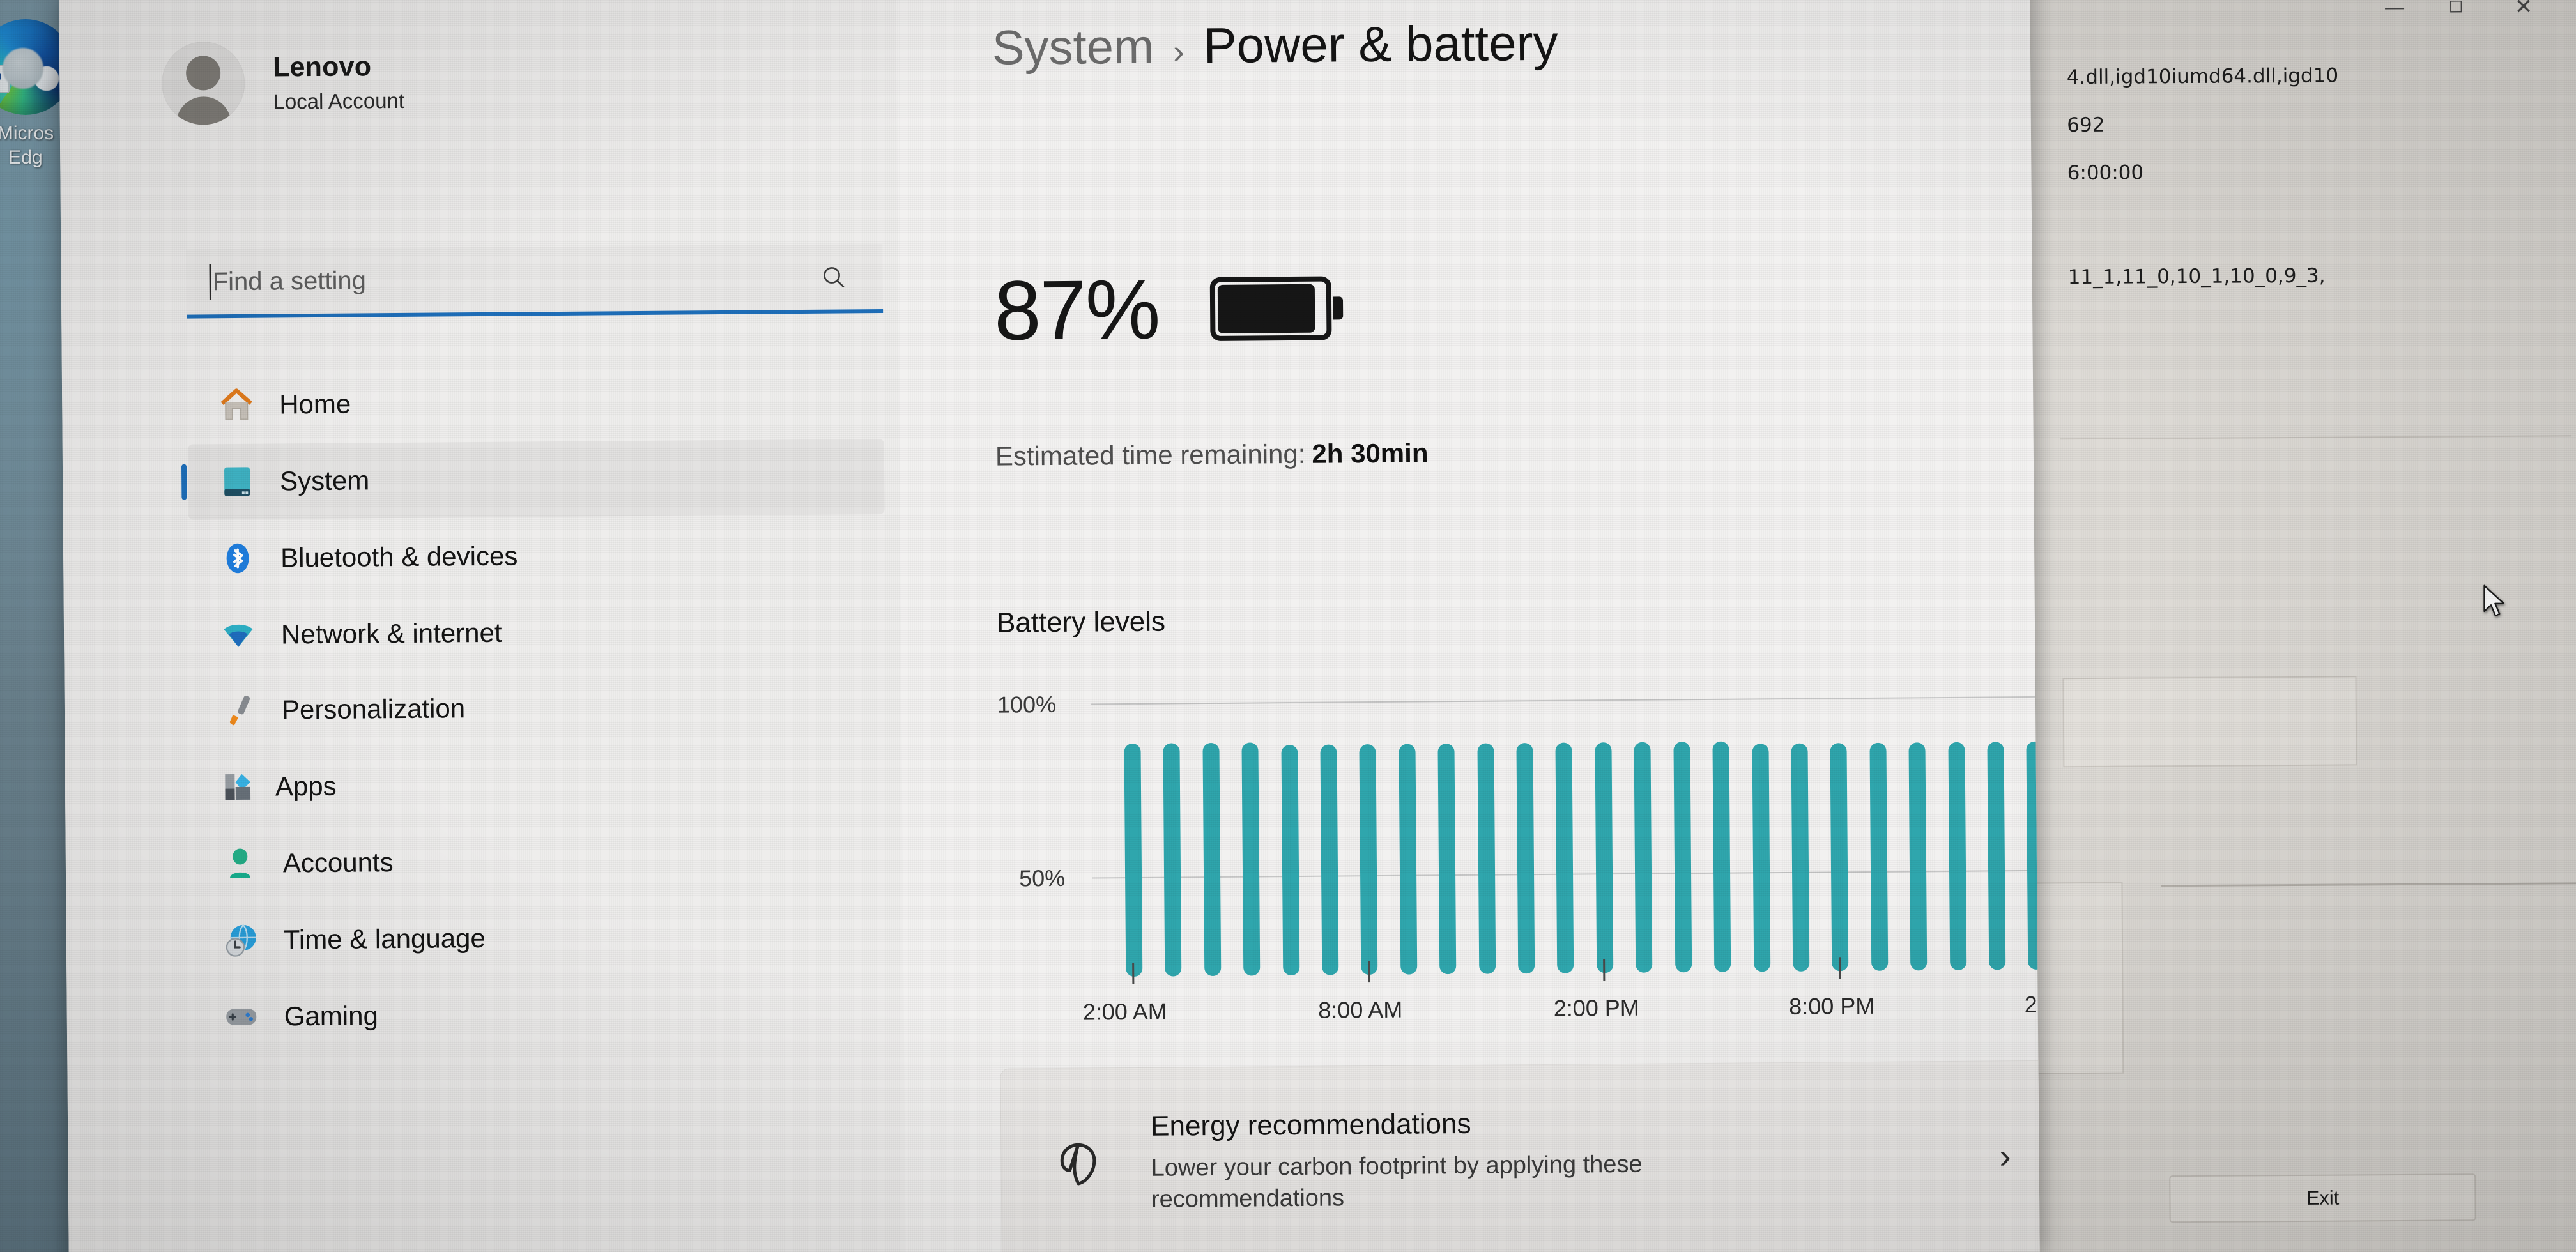 This screenshot has height=1252, width=2576. I want to click on gridline, so click(1565, 700).